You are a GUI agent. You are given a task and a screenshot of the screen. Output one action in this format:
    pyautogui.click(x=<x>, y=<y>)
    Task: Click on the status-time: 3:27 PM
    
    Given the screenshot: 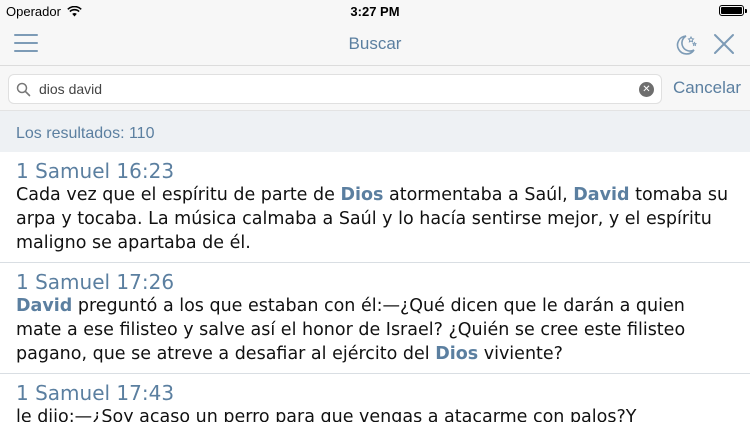 What is the action you would take?
    pyautogui.click(x=375, y=11)
    